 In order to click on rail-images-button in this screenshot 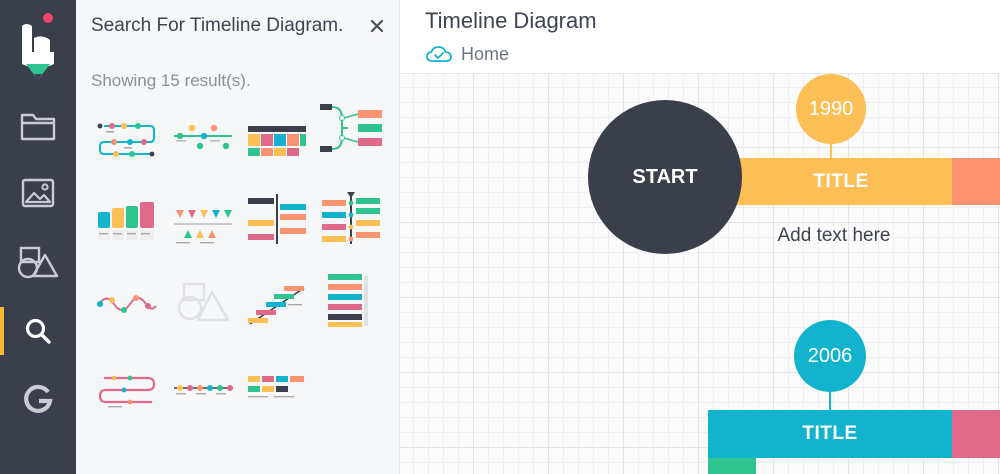, I will do `click(38, 193)`.